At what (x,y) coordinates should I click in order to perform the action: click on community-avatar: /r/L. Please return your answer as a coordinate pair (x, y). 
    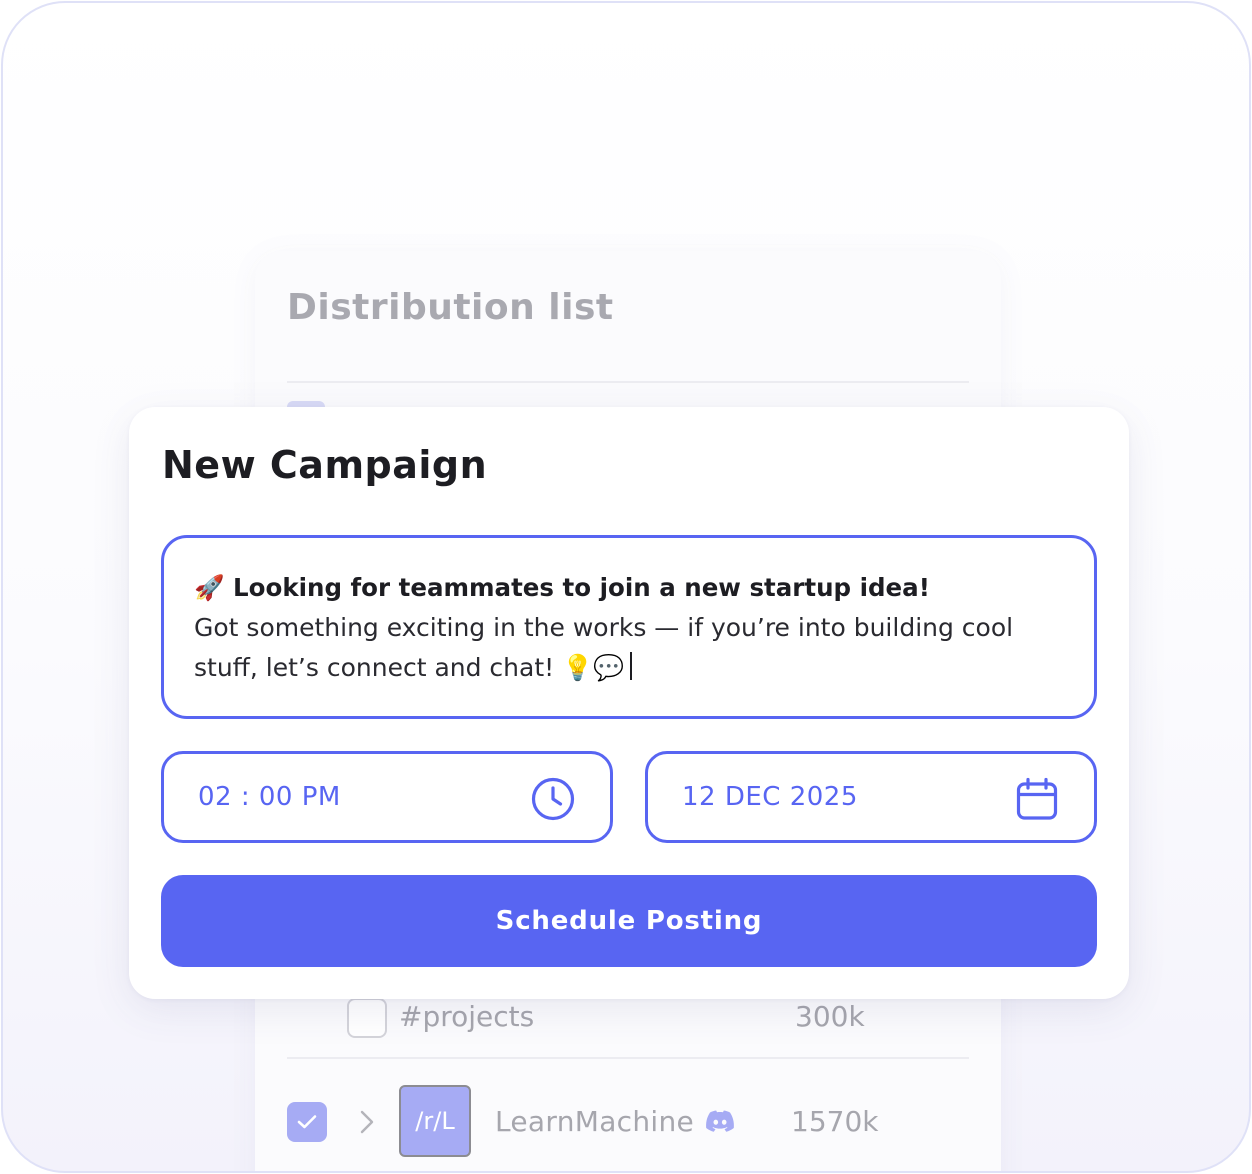
    Looking at the image, I should click on (435, 1121).